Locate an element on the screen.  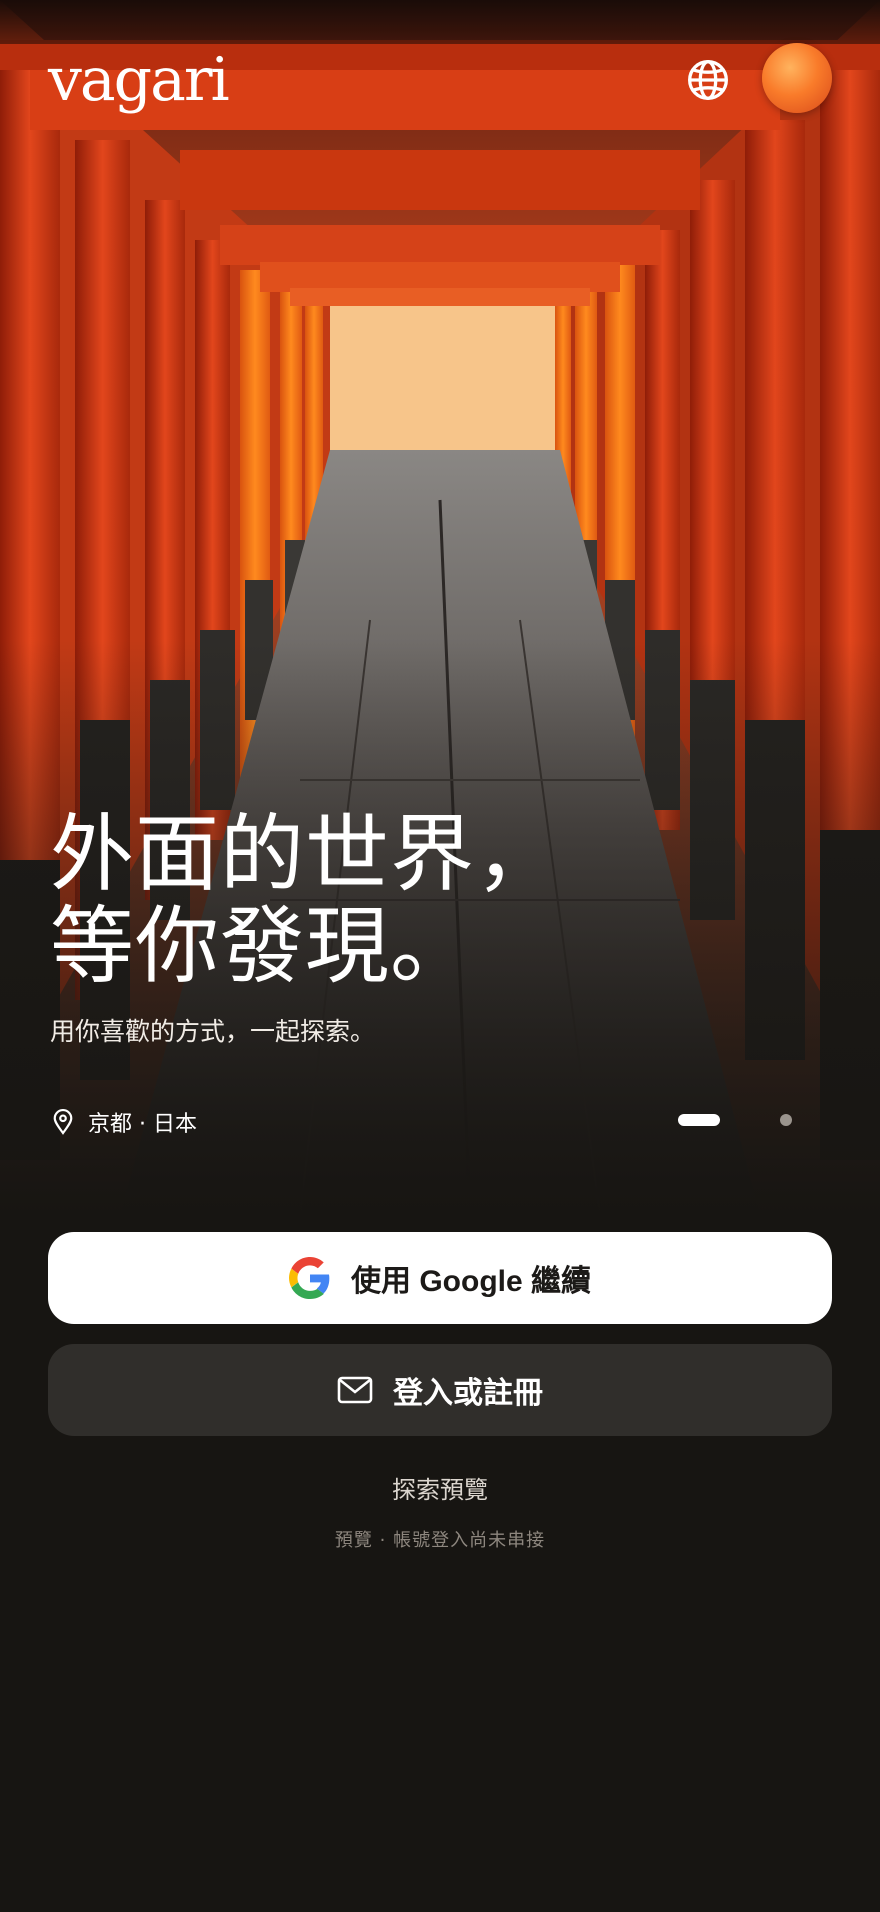
map-pin-icon is located at coordinates (63, 1122).